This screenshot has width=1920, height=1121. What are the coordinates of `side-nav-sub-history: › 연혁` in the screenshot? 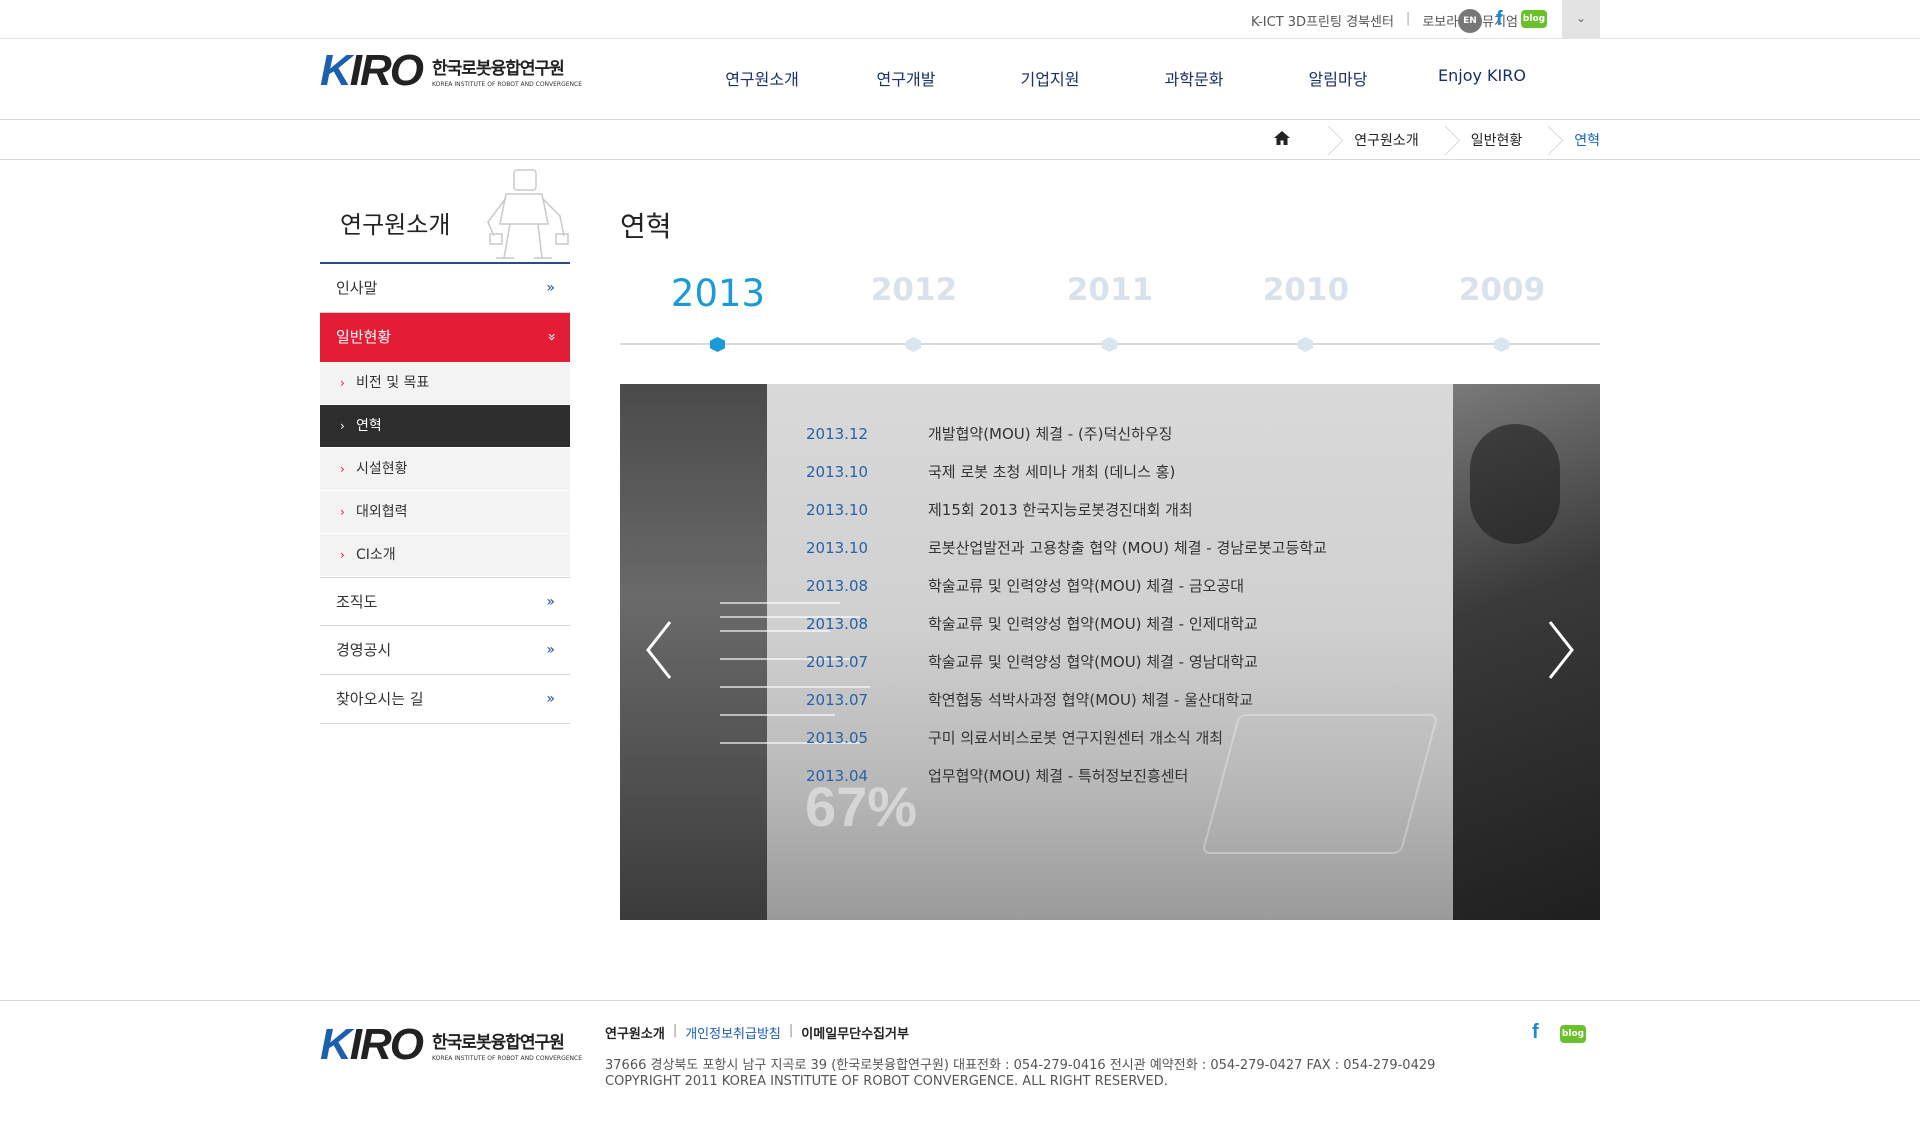 It's located at (445, 426).